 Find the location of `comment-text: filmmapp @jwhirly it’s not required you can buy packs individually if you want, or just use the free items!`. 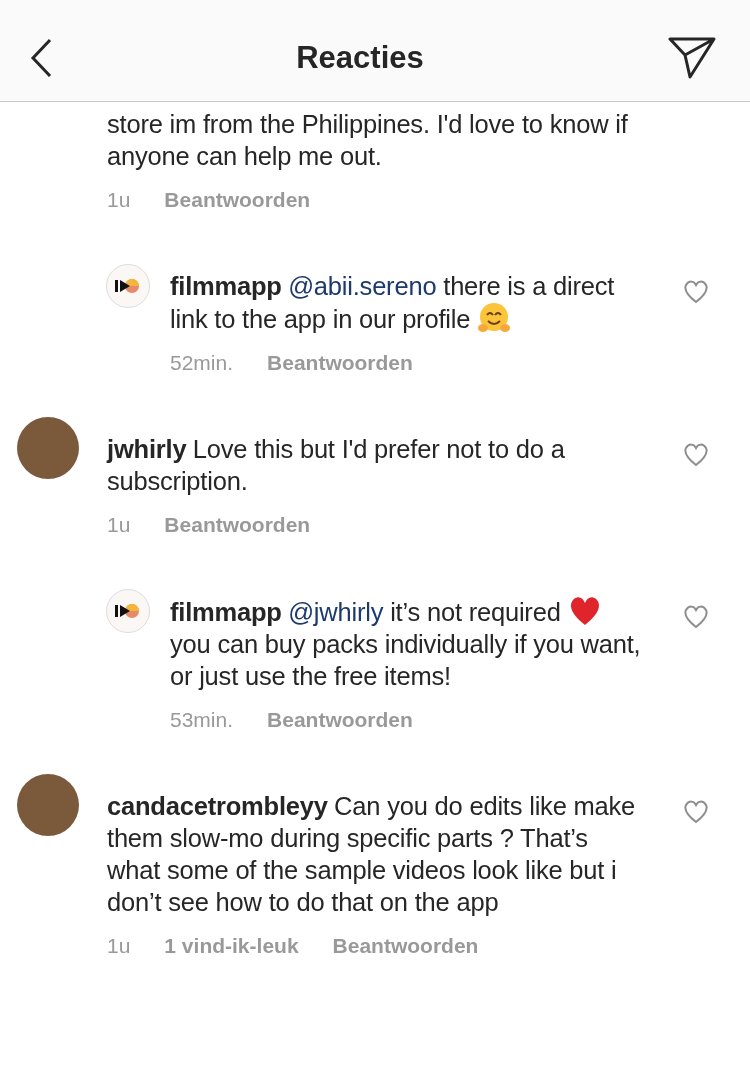

comment-text: filmmapp @jwhirly it’s not required you can buy packs individually if you want, or just use the free items! is located at coordinates (406, 643).